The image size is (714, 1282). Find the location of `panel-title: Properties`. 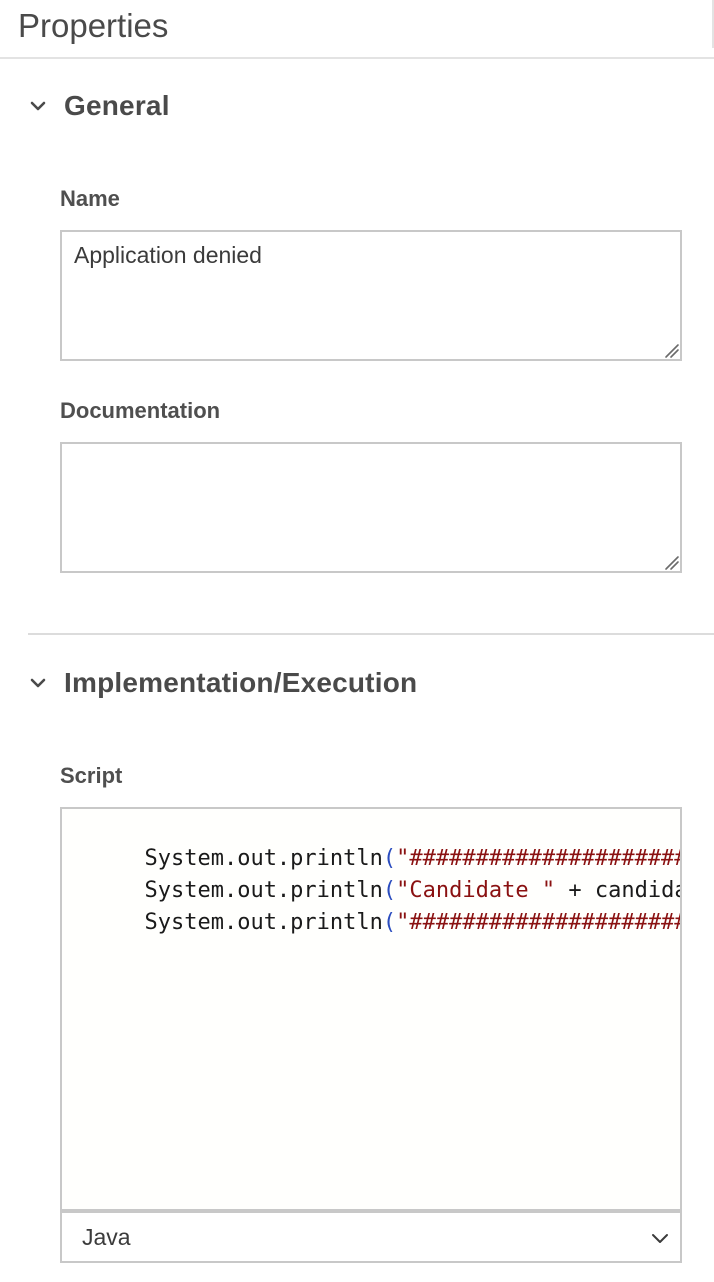

panel-title: Properties is located at coordinates (93, 25).